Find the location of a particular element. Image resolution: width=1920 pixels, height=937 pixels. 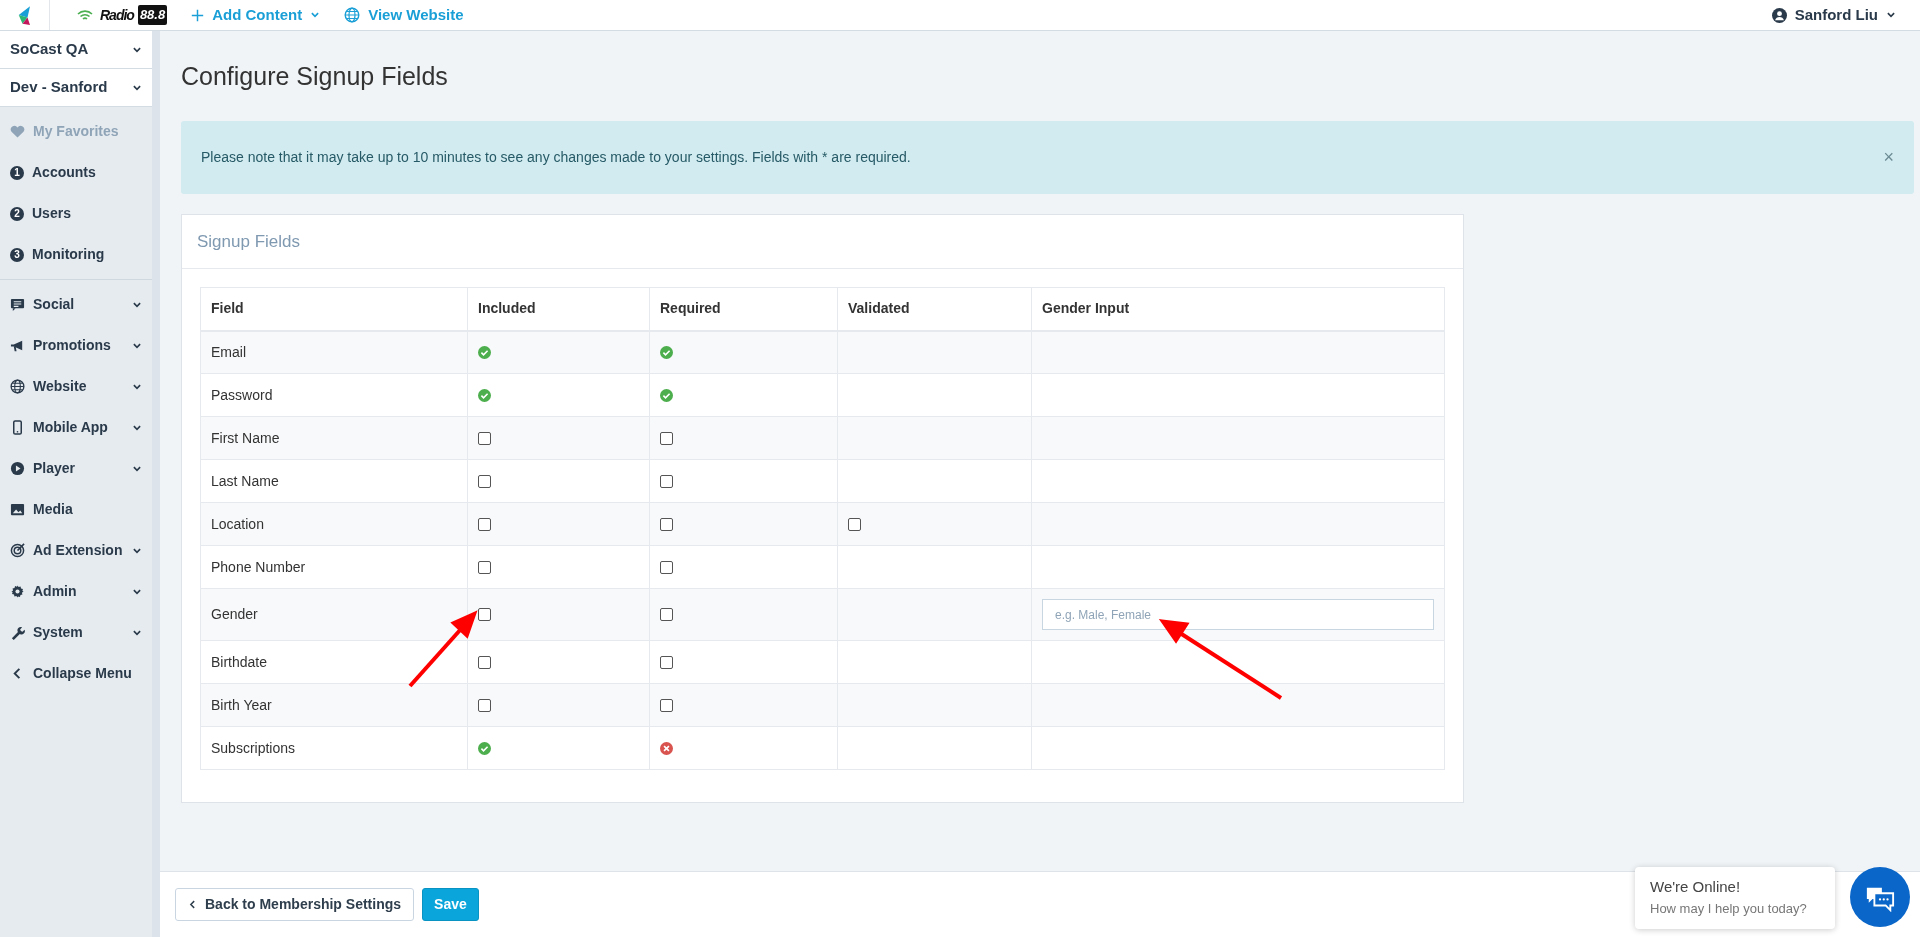

gear-icon is located at coordinates (17, 591).